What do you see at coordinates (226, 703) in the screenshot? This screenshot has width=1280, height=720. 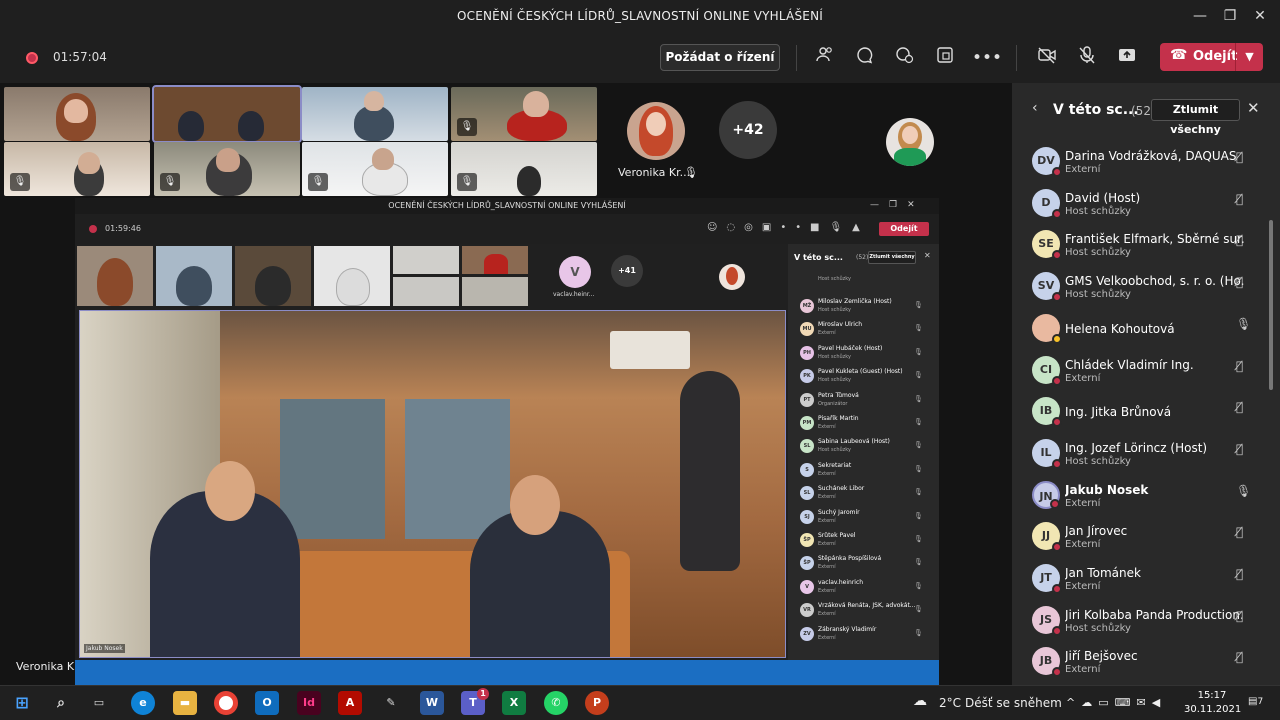 I see `chrome-icon` at bounding box center [226, 703].